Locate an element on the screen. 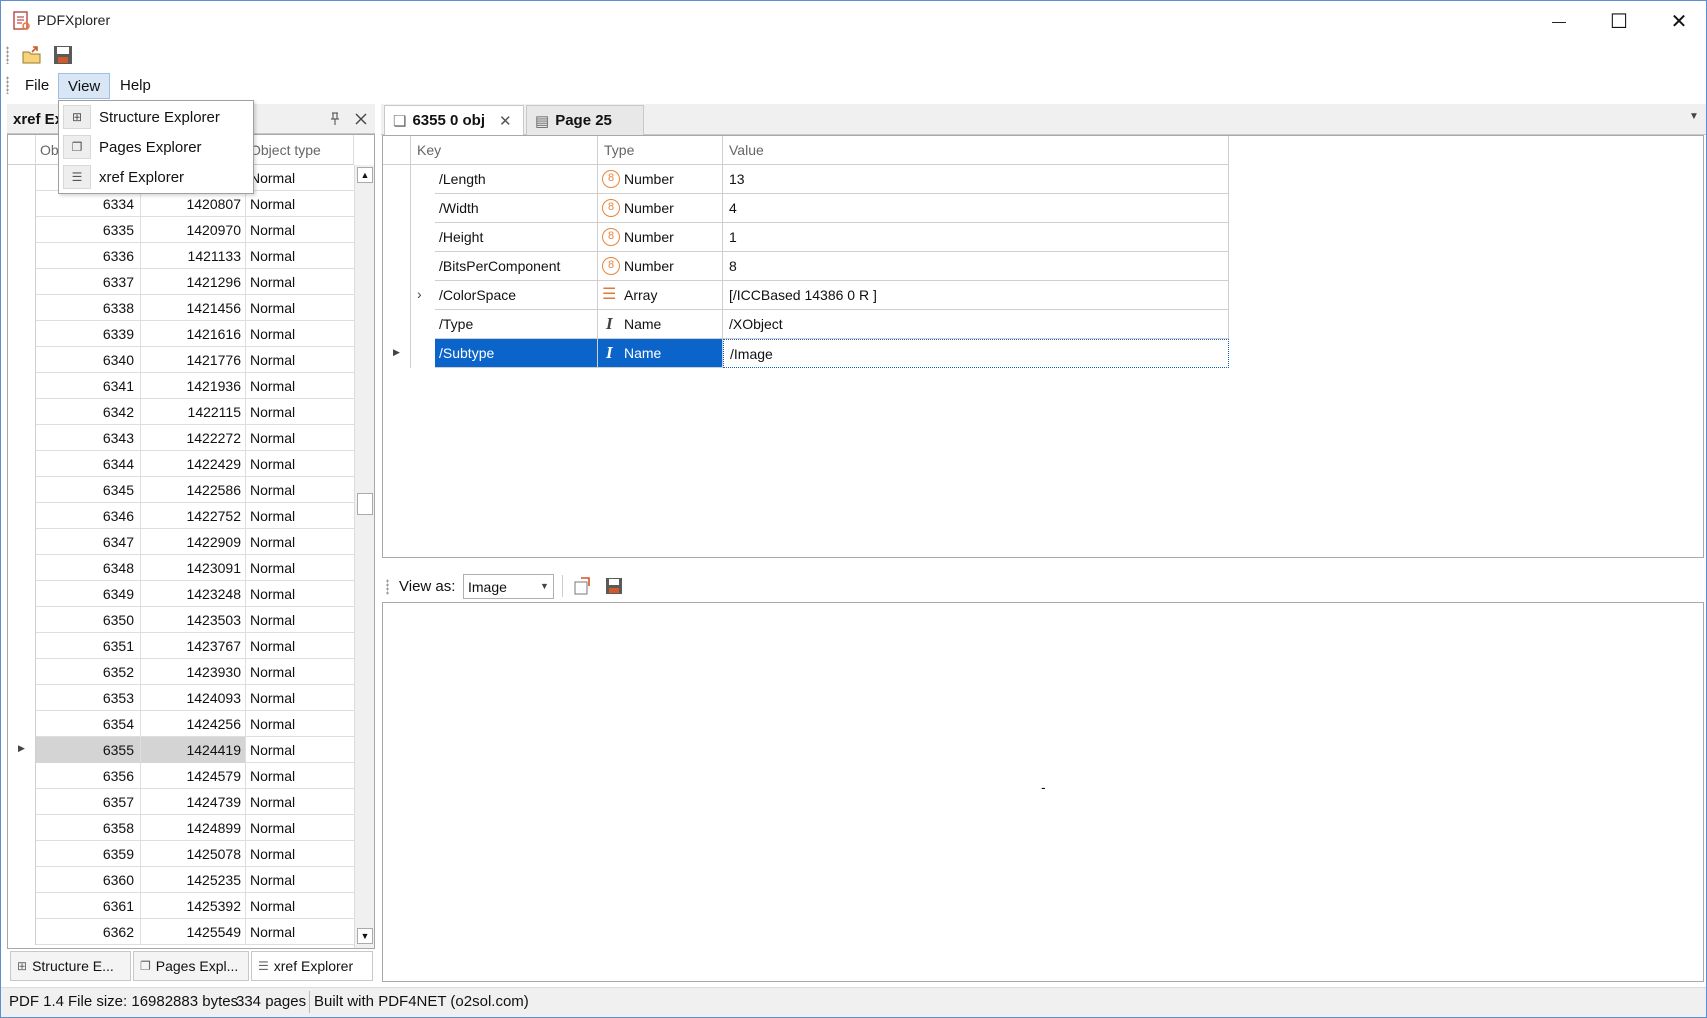 This screenshot has width=1707, height=1018. table-row: 6350 1423503 Normal is located at coordinates (181, 620).